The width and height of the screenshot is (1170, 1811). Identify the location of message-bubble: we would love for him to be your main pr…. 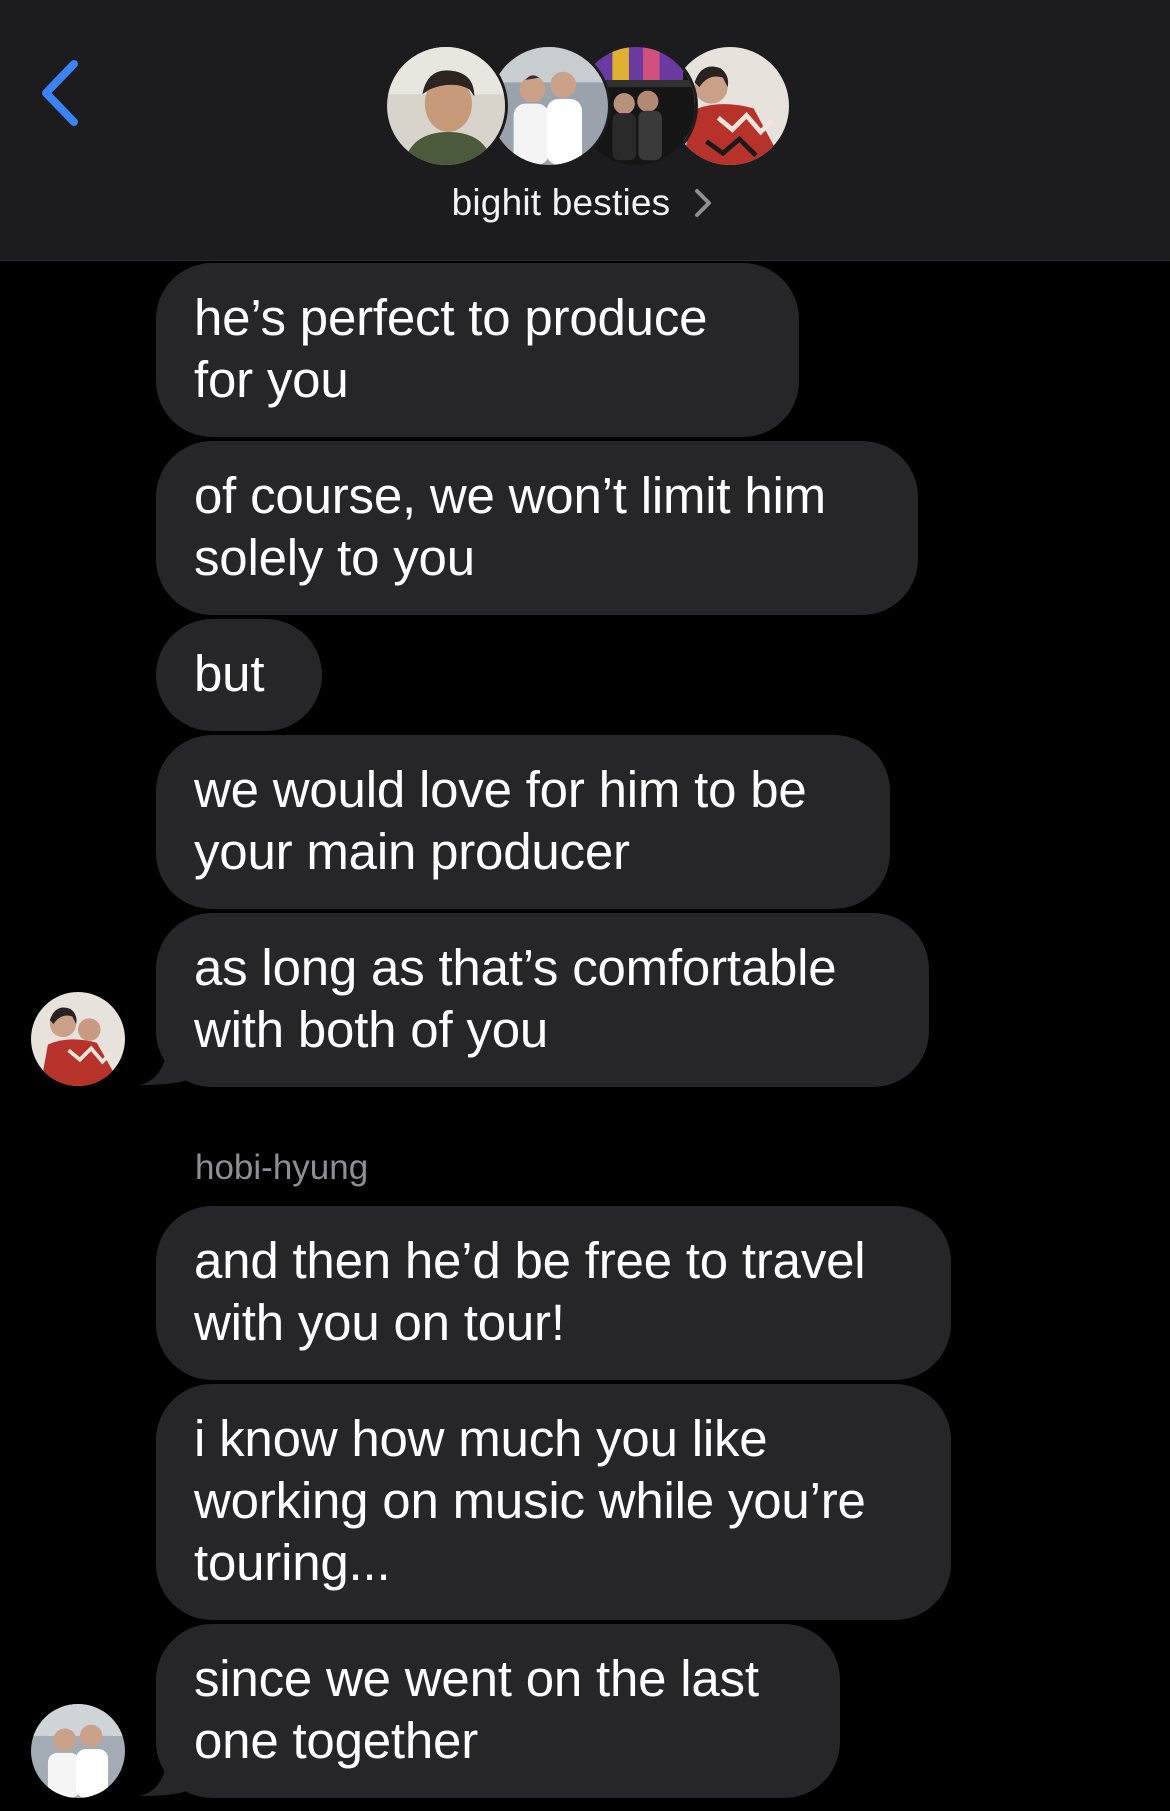
(523, 822).